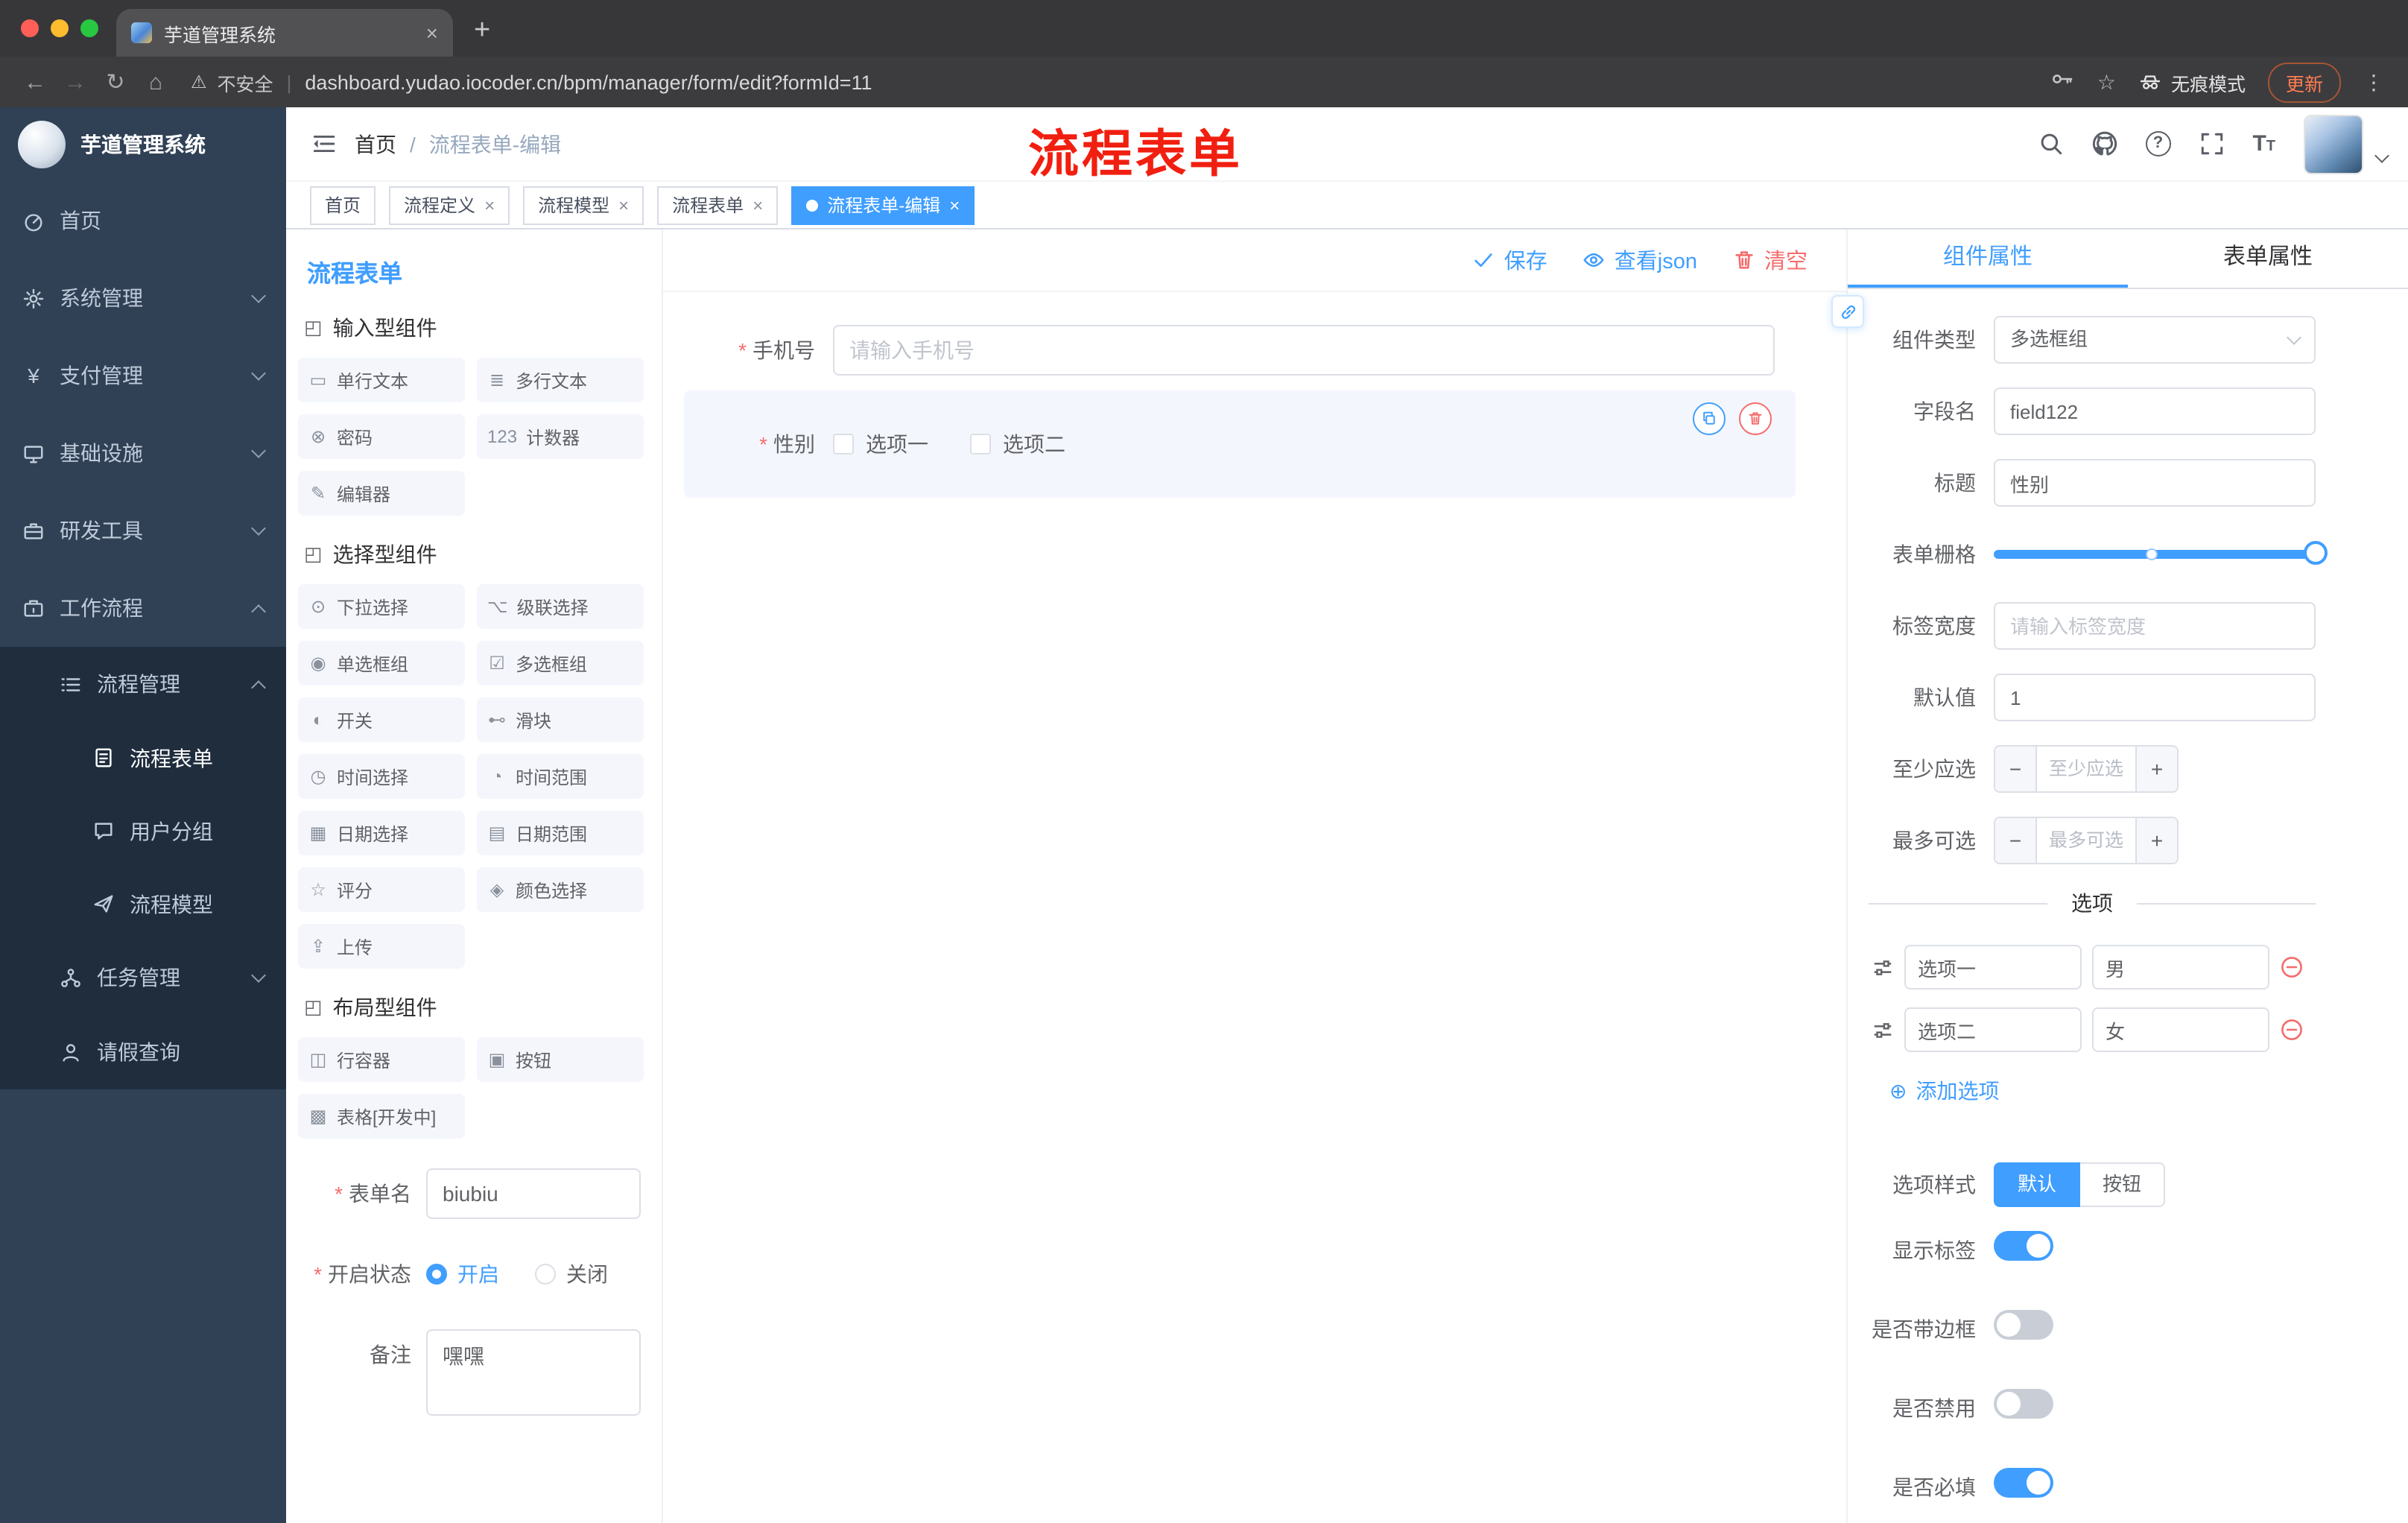 The image size is (2408, 1523). I want to click on show-label-switch, so click(2023, 1246).